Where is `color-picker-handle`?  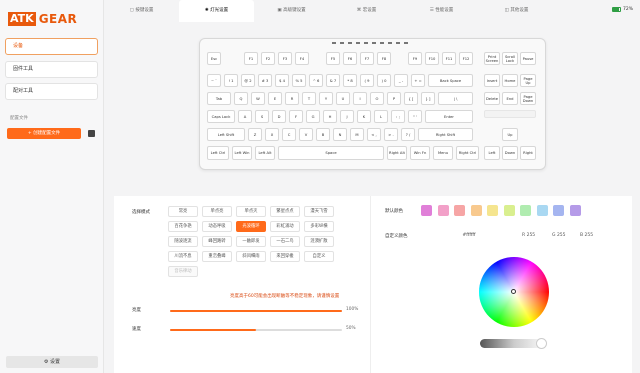
color-picker-handle is located at coordinates (513, 291).